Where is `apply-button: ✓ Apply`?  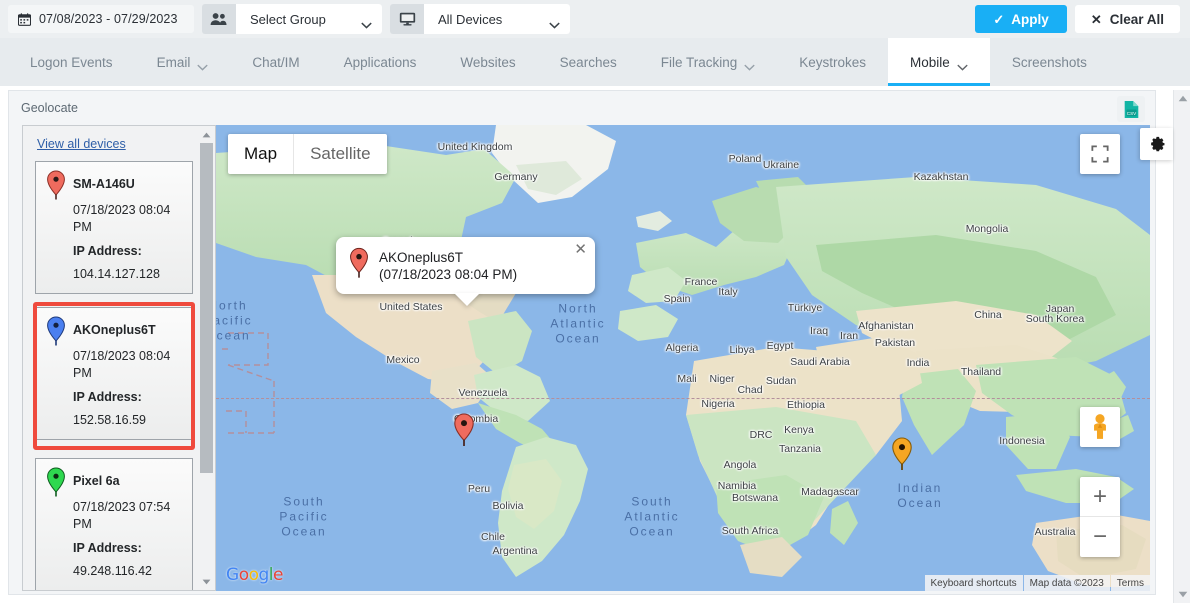 apply-button: ✓ Apply is located at coordinates (1021, 19).